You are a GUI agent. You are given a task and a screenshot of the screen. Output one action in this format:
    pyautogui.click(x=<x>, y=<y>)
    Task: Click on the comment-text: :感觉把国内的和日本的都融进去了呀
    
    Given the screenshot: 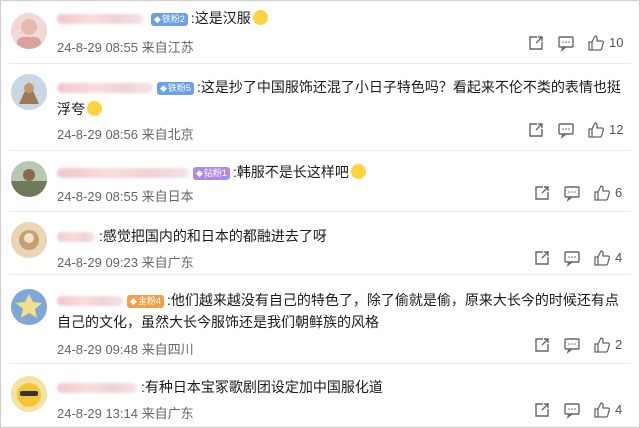 What is the action you would take?
    pyautogui.click(x=213, y=236)
    